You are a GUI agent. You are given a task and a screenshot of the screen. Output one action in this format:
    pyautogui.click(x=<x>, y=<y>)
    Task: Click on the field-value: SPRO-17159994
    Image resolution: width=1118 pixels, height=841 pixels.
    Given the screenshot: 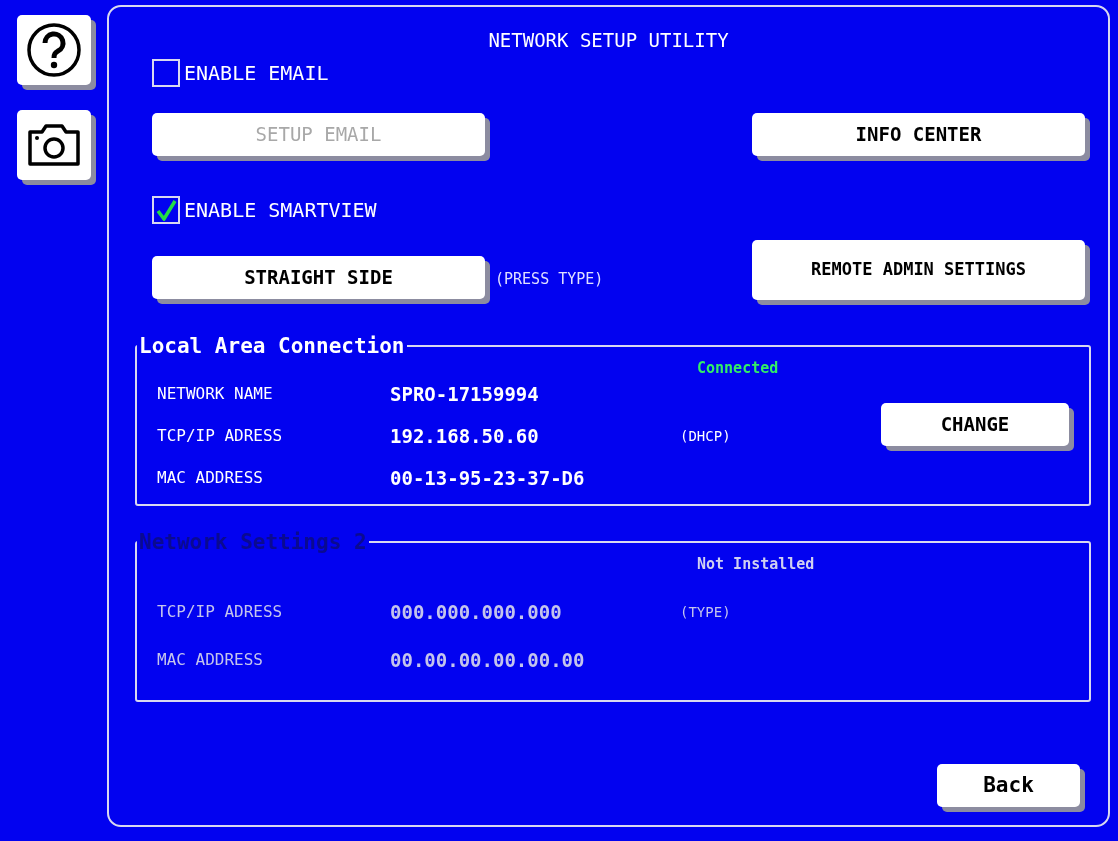 What is the action you would take?
    pyautogui.click(x=464, y=393)
    